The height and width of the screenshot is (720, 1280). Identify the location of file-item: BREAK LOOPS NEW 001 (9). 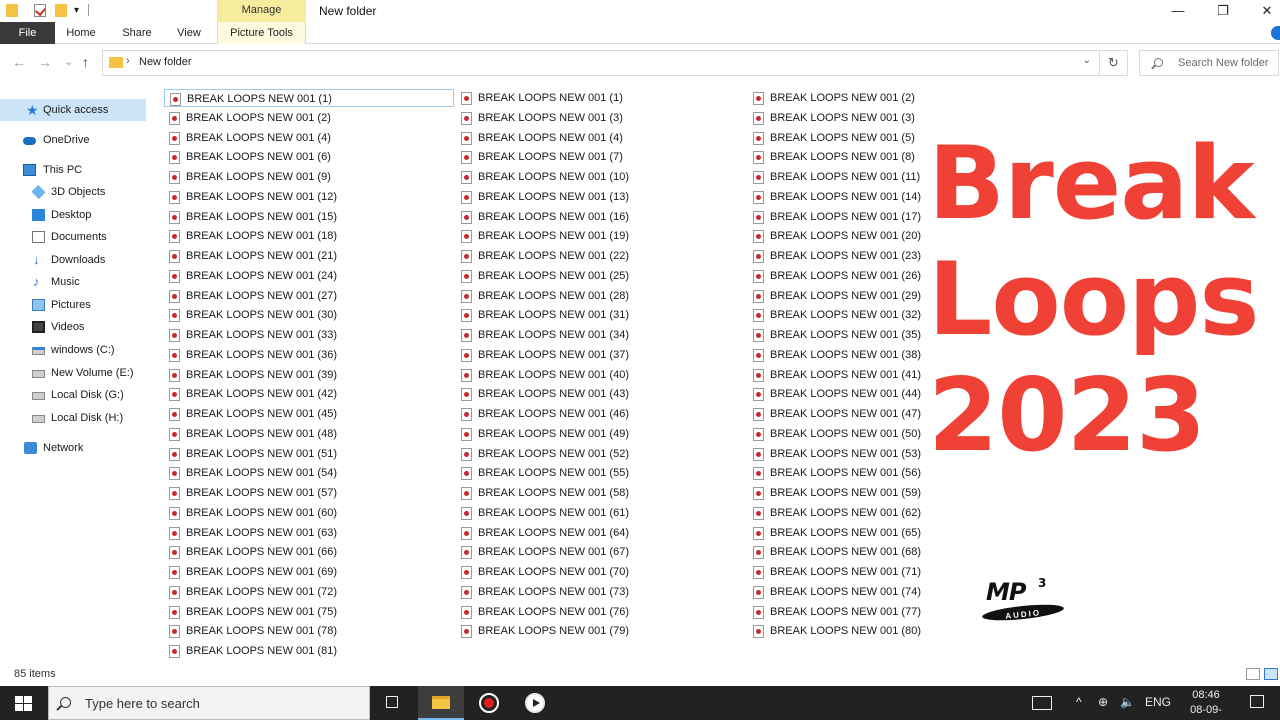
(309, 177).